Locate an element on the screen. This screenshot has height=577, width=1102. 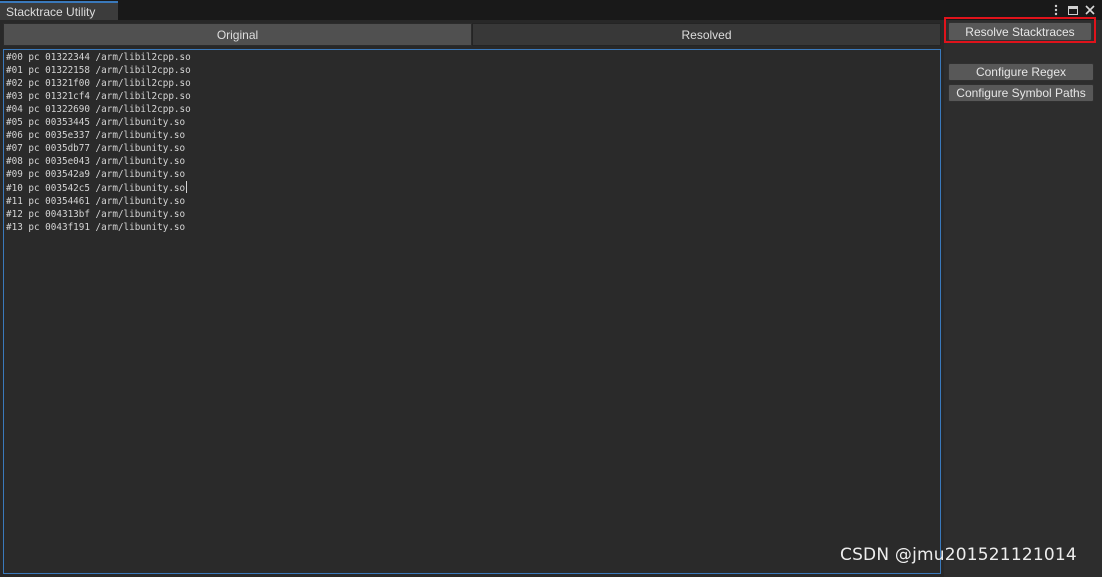
configure-symbol-paths-label: Configure Symbol Paths is located at coordinates (1021, 93).